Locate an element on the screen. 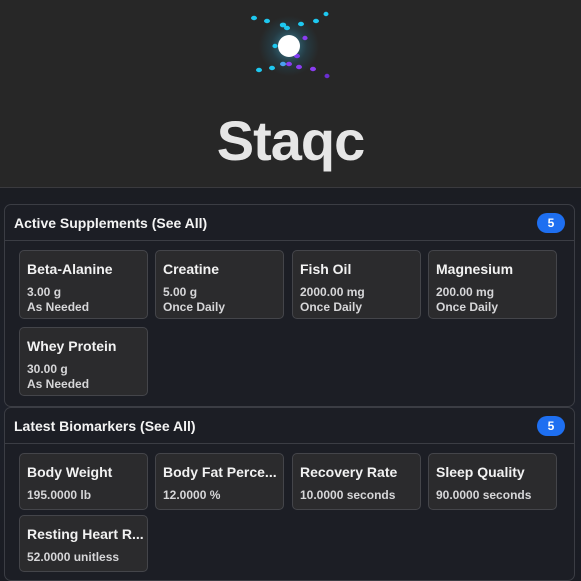 This screenshot has height=581, width=581. supplement-card: Magnesium 200.00 mg Once Daily is located at coordinates (492, 284).